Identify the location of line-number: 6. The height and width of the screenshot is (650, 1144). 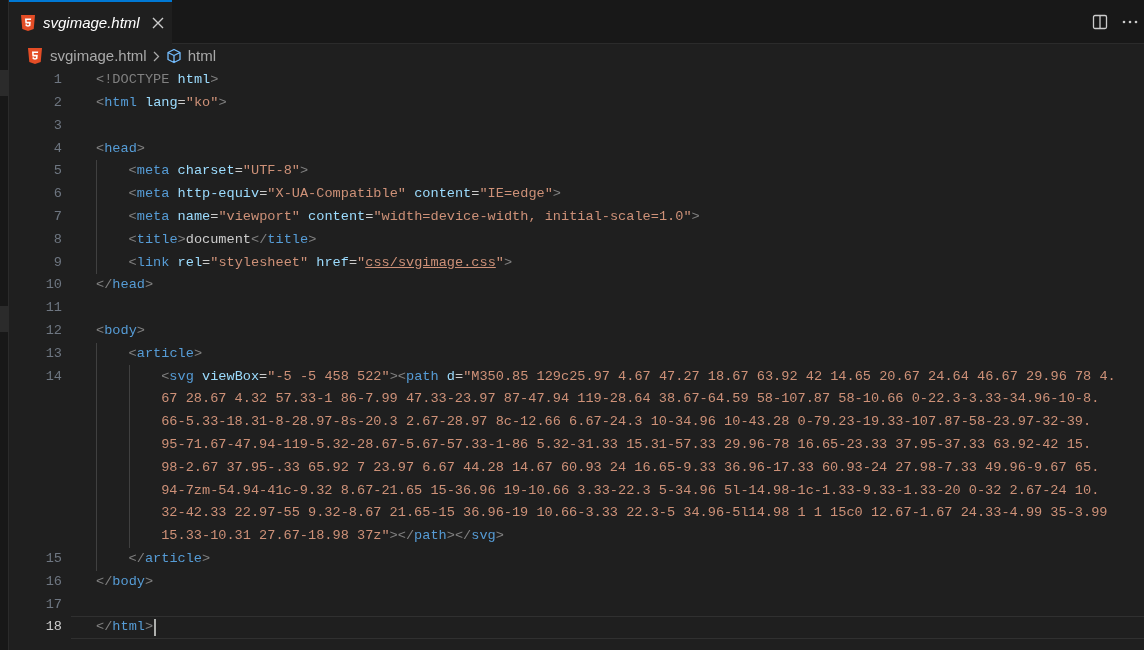
(57, 194).